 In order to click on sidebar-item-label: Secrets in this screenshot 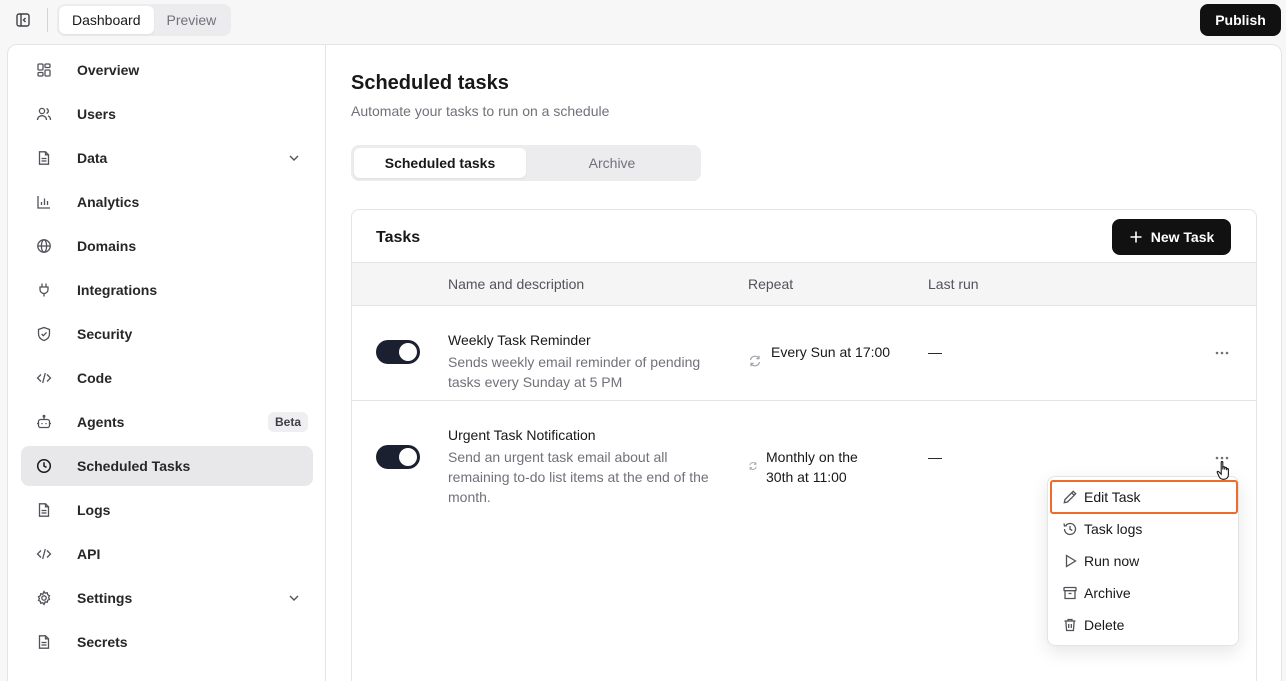, I will do `click(102, 642)`.